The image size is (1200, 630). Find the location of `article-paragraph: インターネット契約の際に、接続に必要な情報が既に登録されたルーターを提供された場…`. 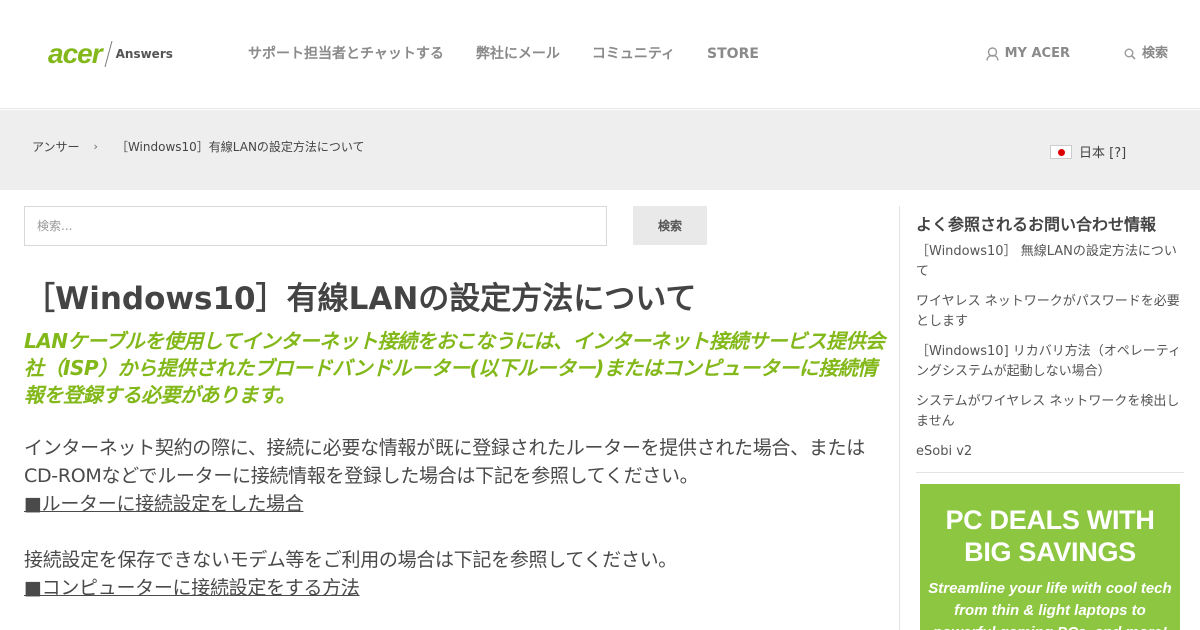

article-paragraph: インターネット契約の際に、接続に必要な情報が既に登録されたルーターを提供された場… is located at coordinates (444, 462).